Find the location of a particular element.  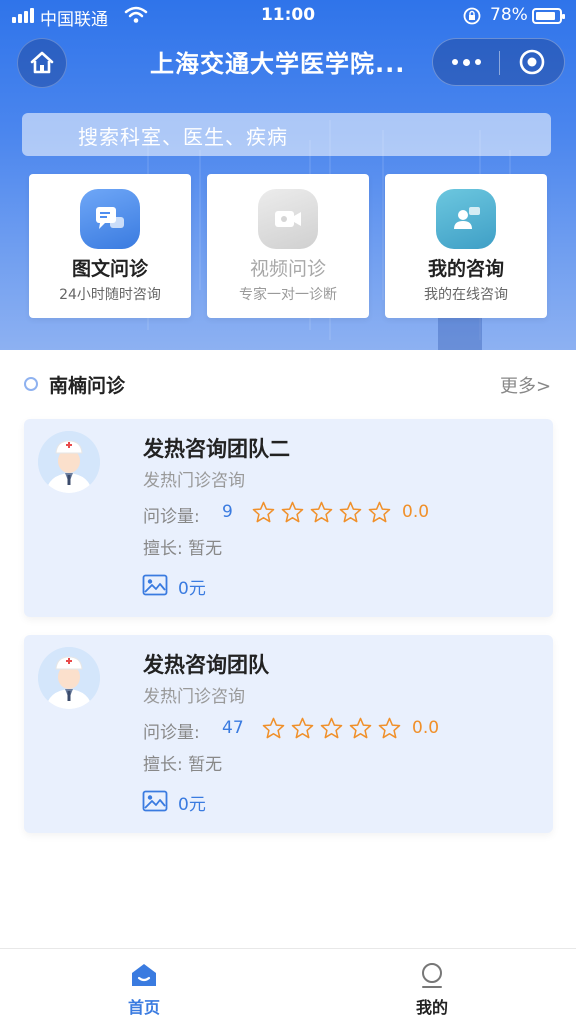

status-bar: 中国联通 11:00 78% is located at coordinates (288, 17).